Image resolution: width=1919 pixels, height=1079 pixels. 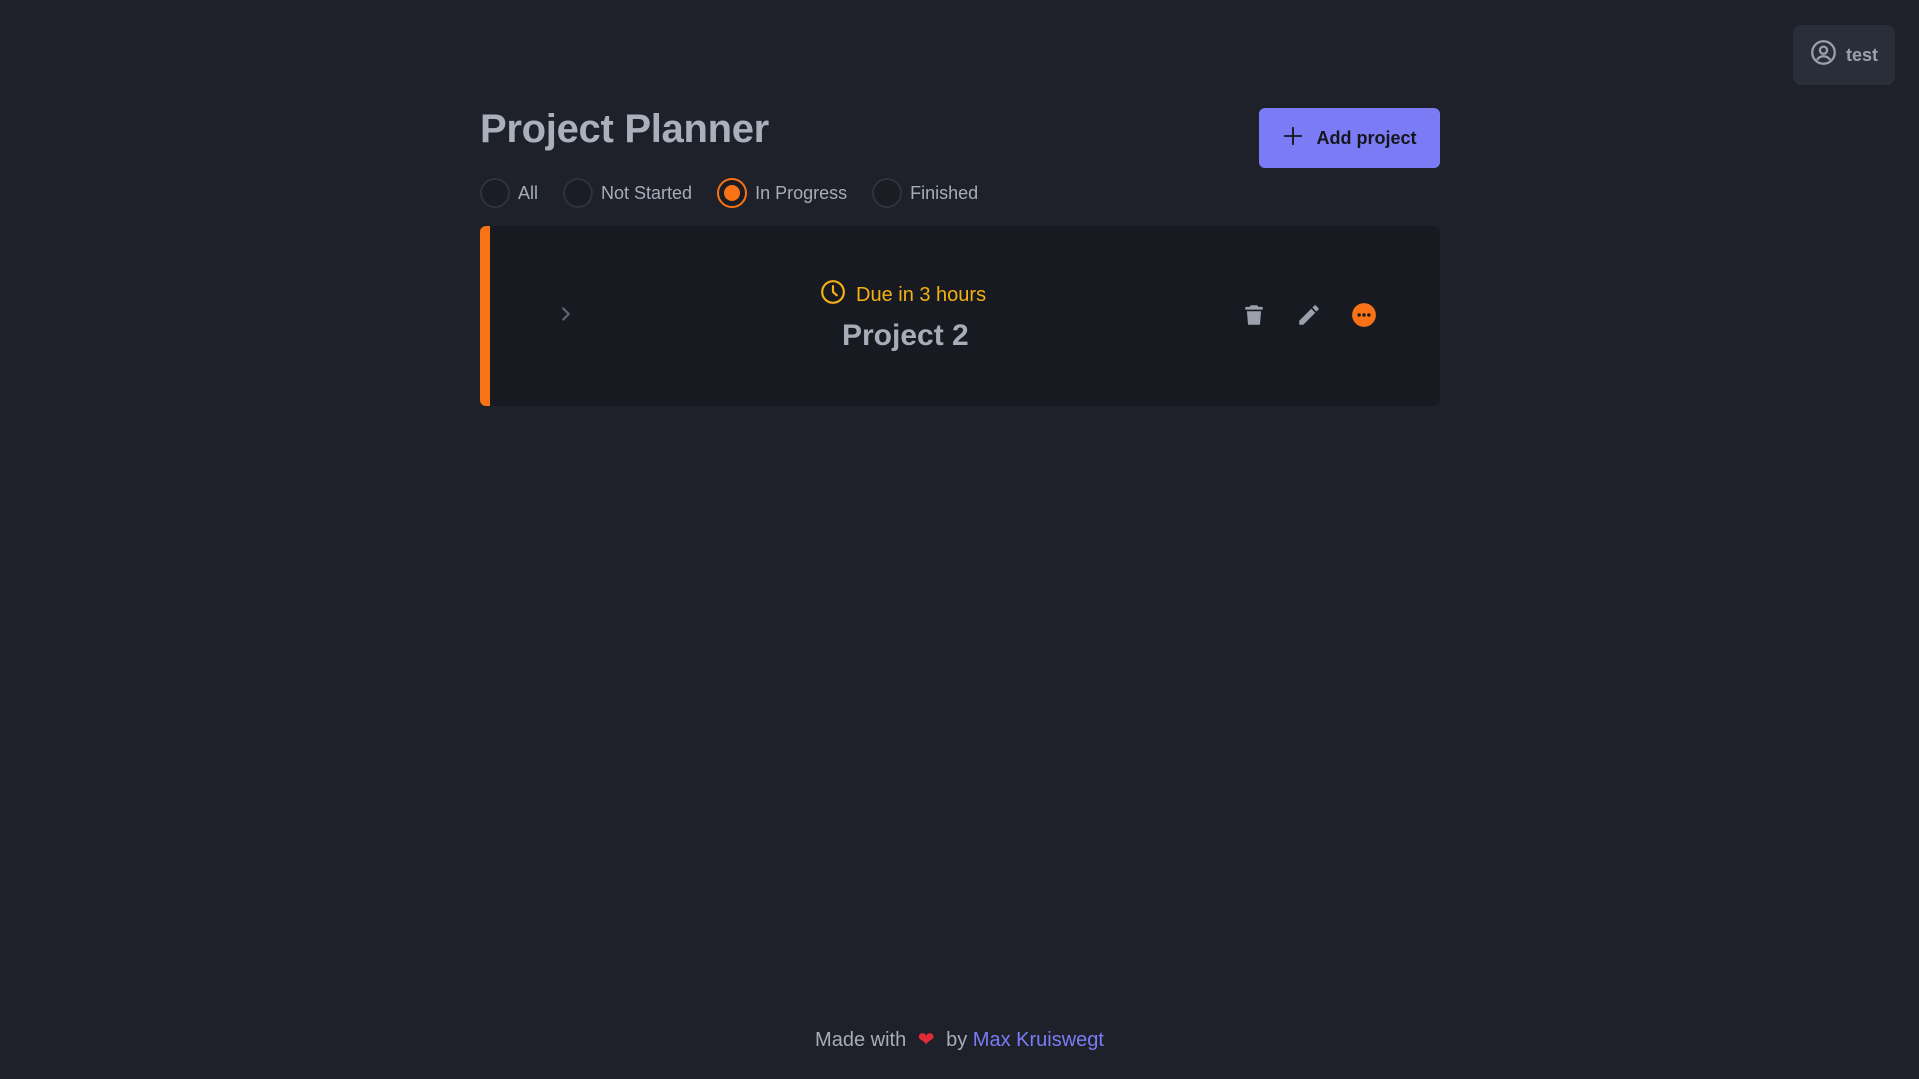 What do you see at coordinates (1823, 55) in the screenshot?
I see `user-circle-icon` at bounding box center [1823, 55].